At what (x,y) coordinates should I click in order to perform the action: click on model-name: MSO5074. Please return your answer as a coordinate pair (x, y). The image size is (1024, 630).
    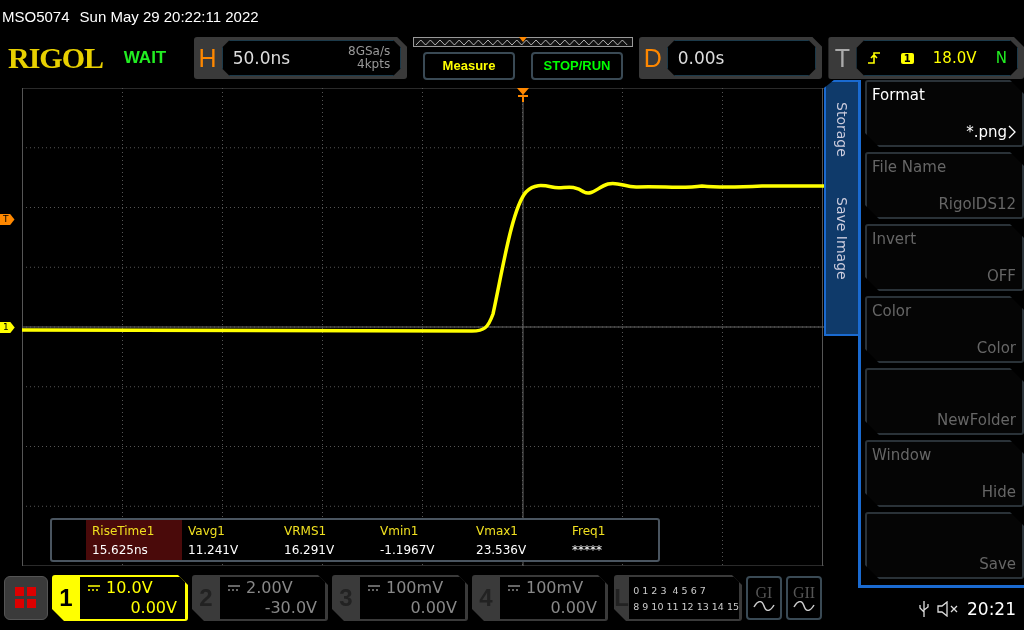
    Looking at the image, I should click on (36, 16).